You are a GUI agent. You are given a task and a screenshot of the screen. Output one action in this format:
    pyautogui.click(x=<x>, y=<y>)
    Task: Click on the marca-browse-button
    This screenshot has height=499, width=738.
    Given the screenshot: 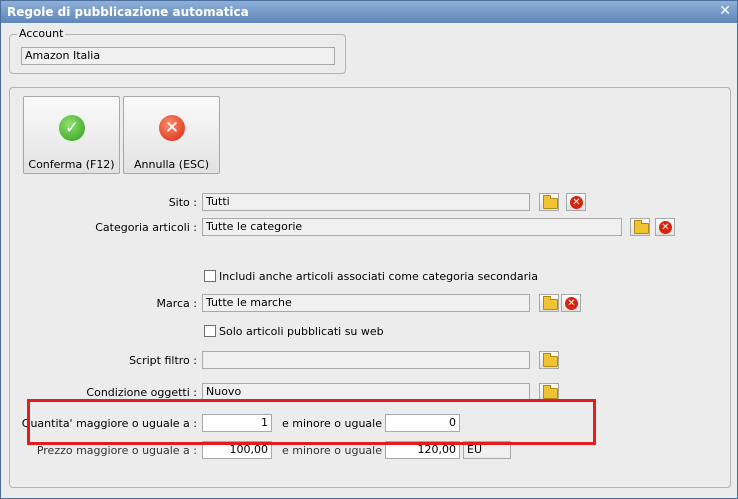 What is the action you would take?
    pyautogui.click(x=549, y=303)
    